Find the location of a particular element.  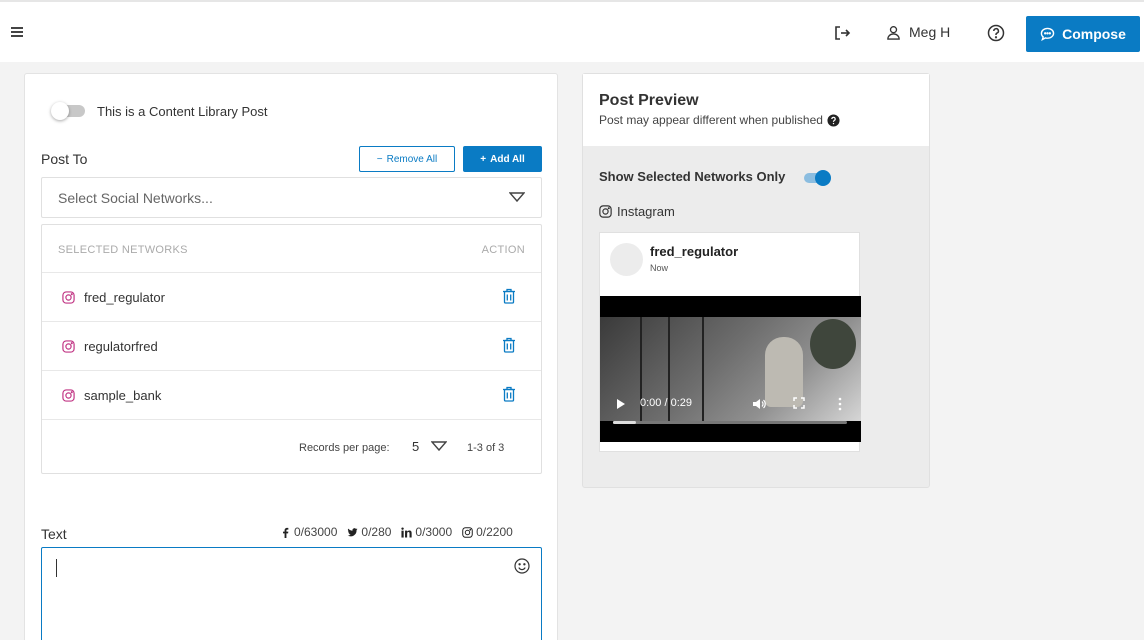

preview-username: fred_regulator is located at coordinates (694, 251).